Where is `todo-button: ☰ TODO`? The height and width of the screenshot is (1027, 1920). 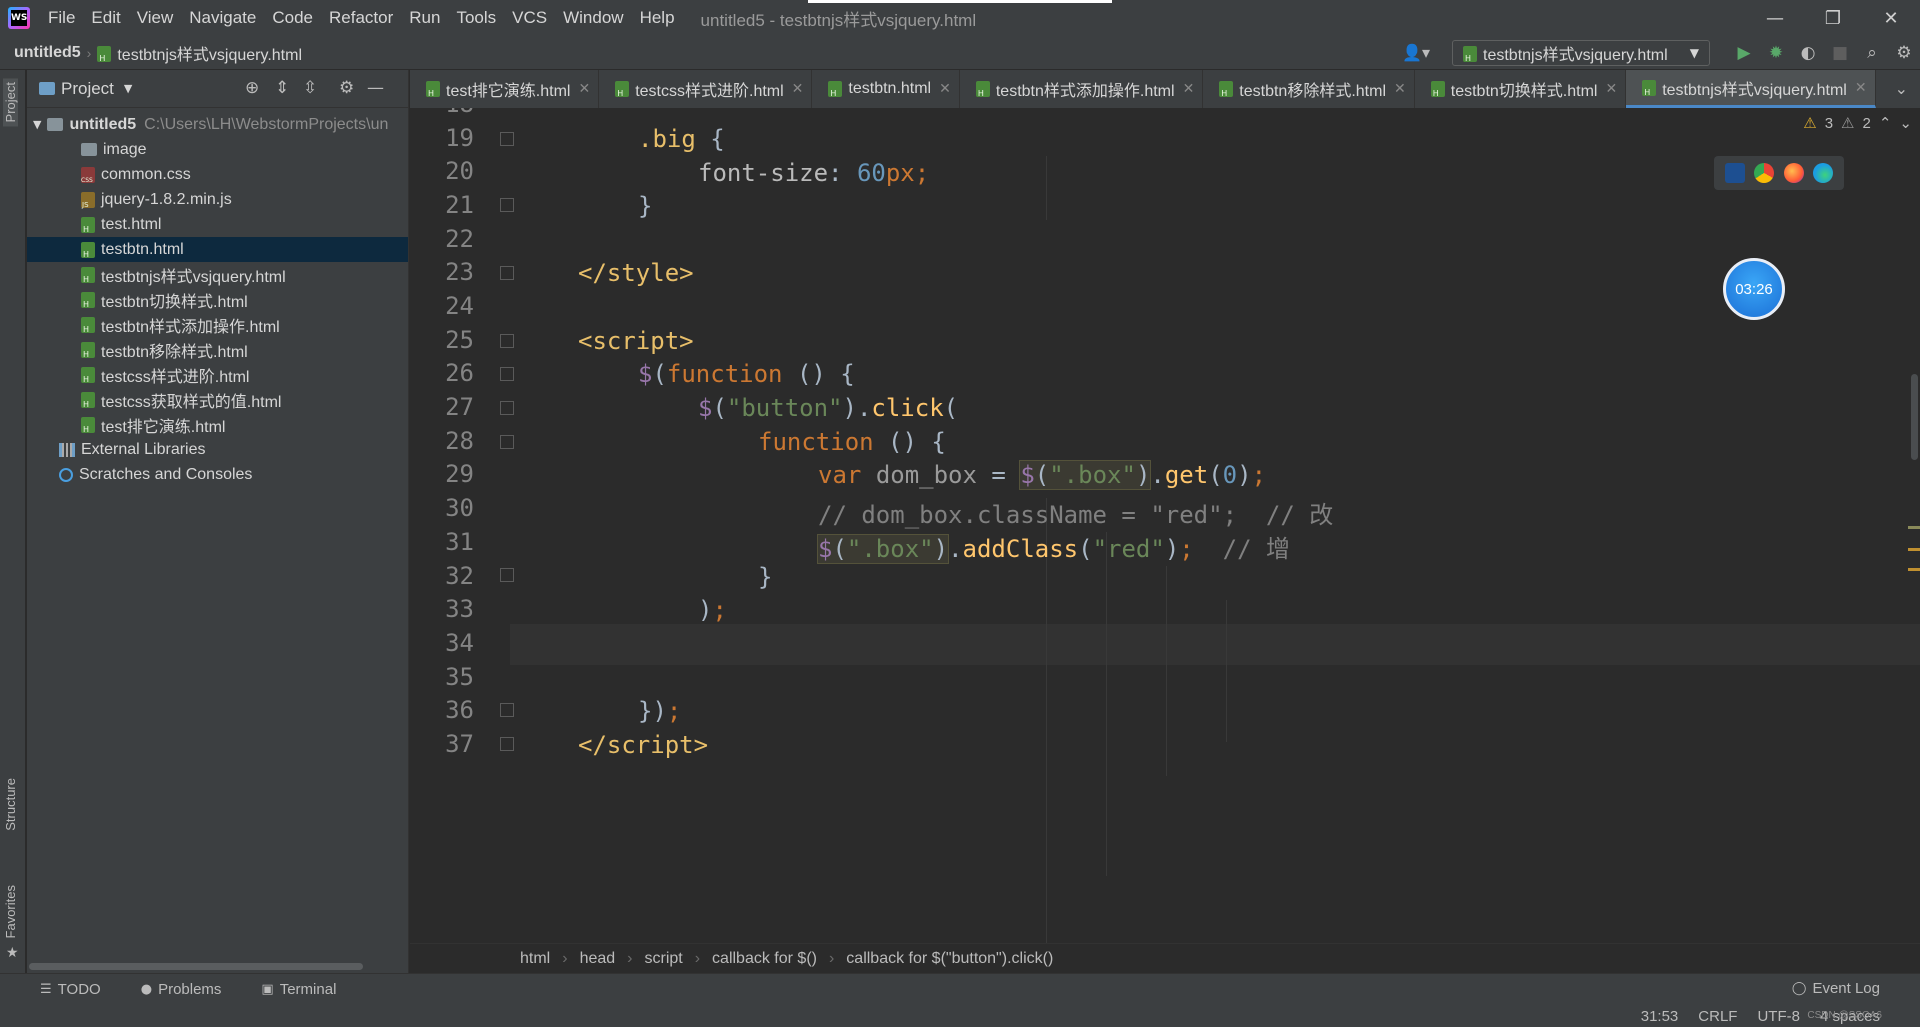
todo-button: ☰ TODO is located at coordinates (70, 989).